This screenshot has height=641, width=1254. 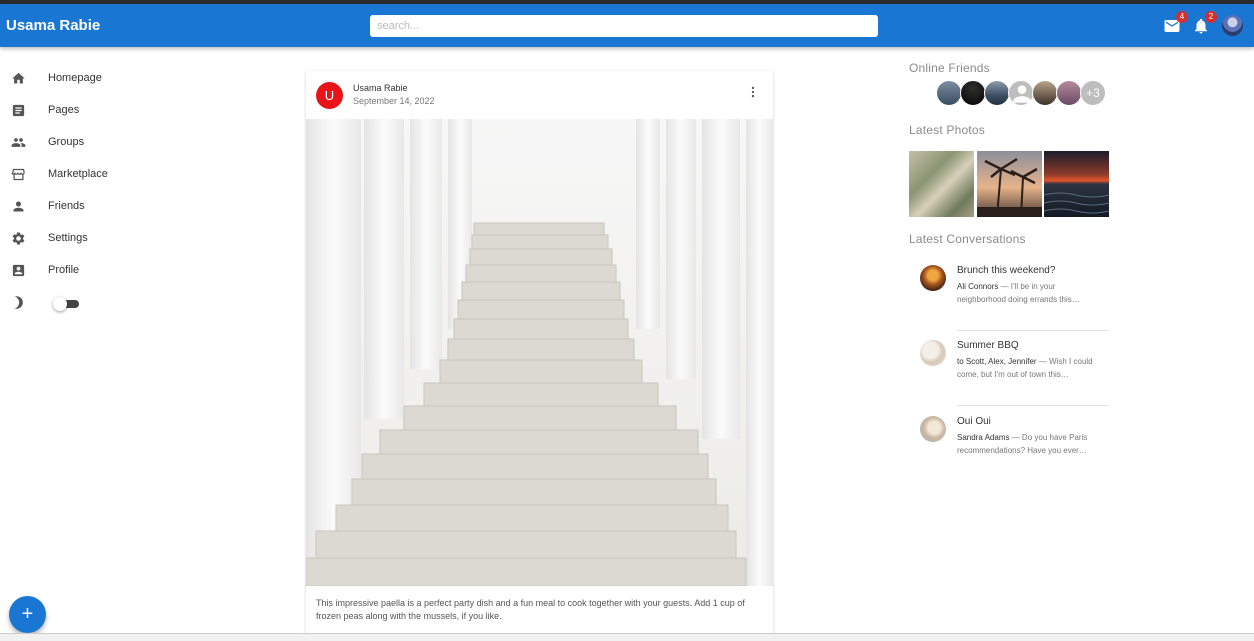 I want to click on sidebar-item-label: Pages, so click(x=64, y=110).